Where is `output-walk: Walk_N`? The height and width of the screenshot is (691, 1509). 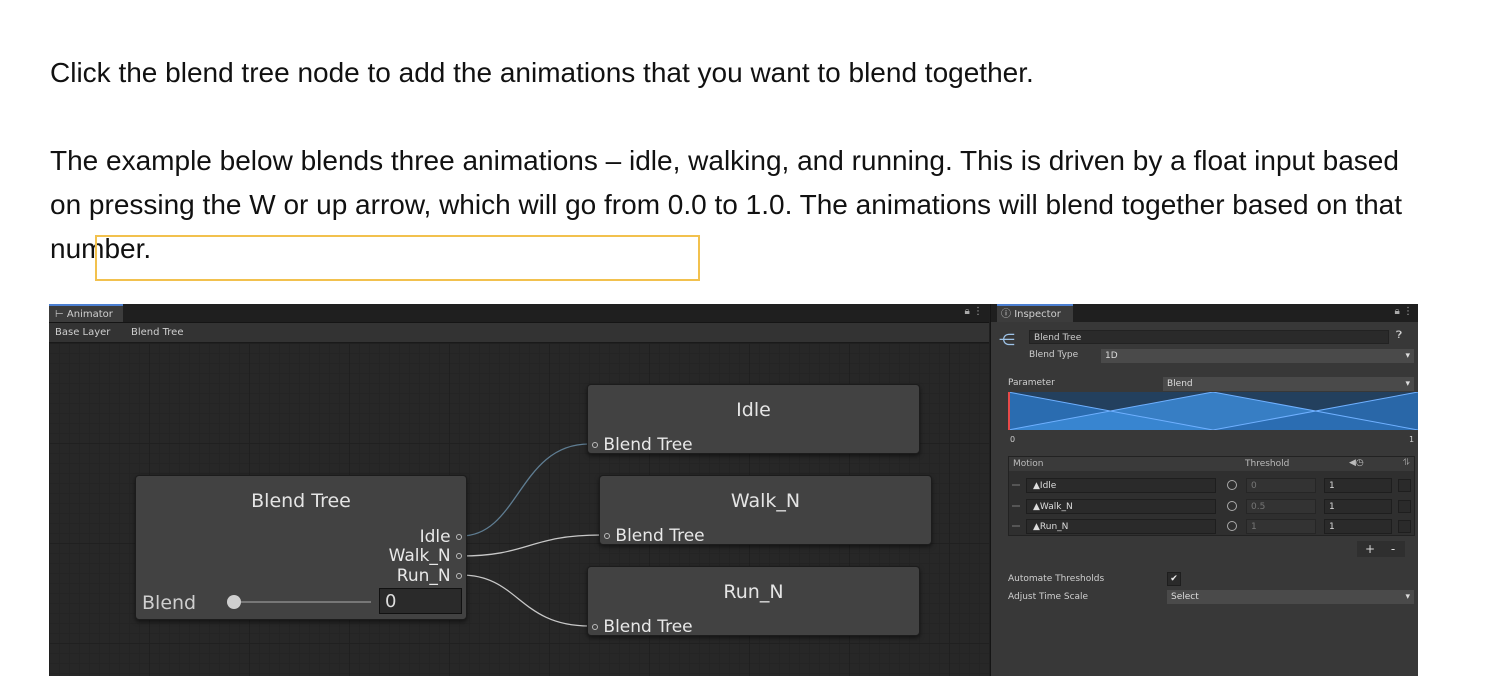 output-walk: Walk_N is located at coordinates (425, 556).